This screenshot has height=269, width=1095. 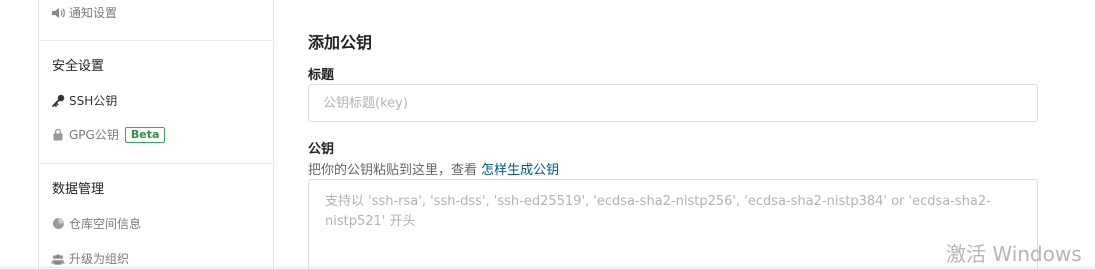 What do you see at coordinates (93, 101) in the screenshot?
I see `sidebar-item-label: SSH公钥` at bounding box center [93, 101].